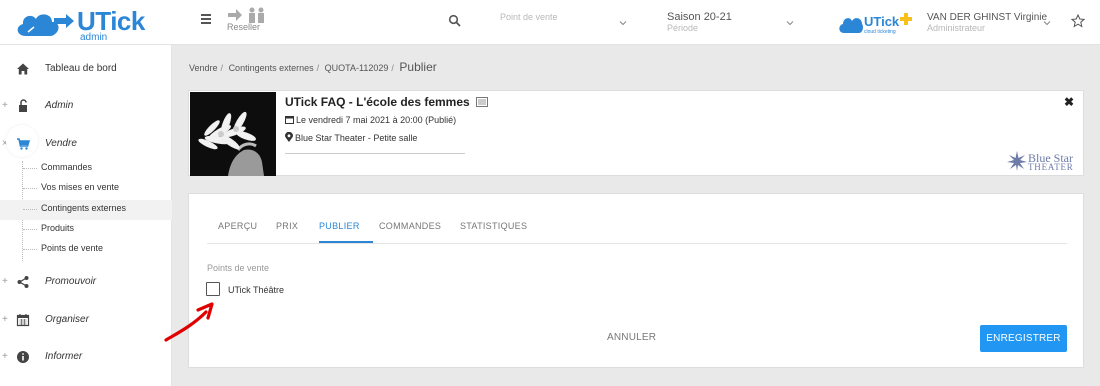 The image size is (1100, 386). I want to click on user-role: Administrateur, so click(956, 28).